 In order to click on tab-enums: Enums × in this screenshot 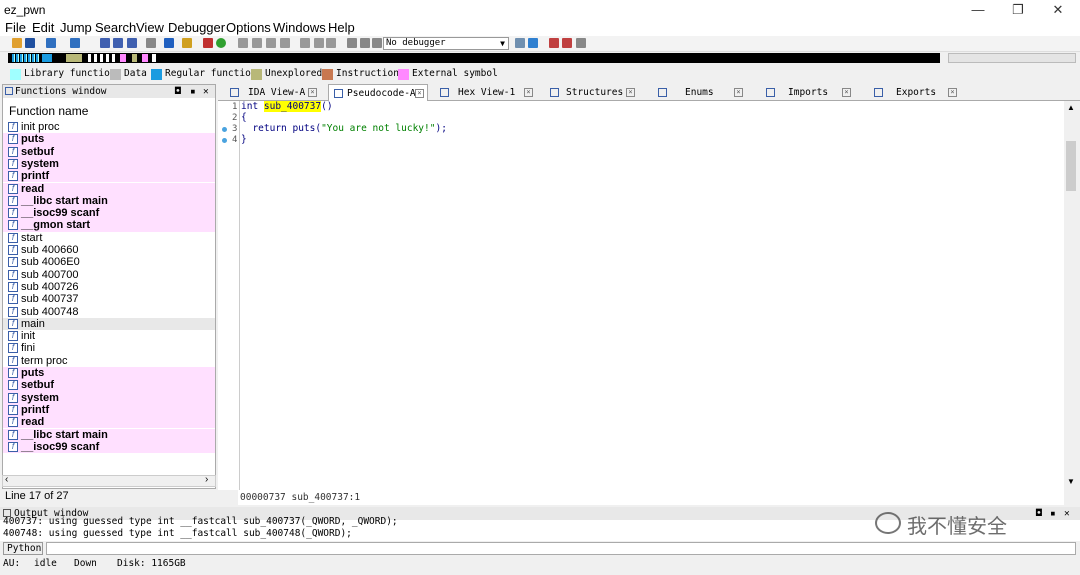, I will do `click(702, 92)`.